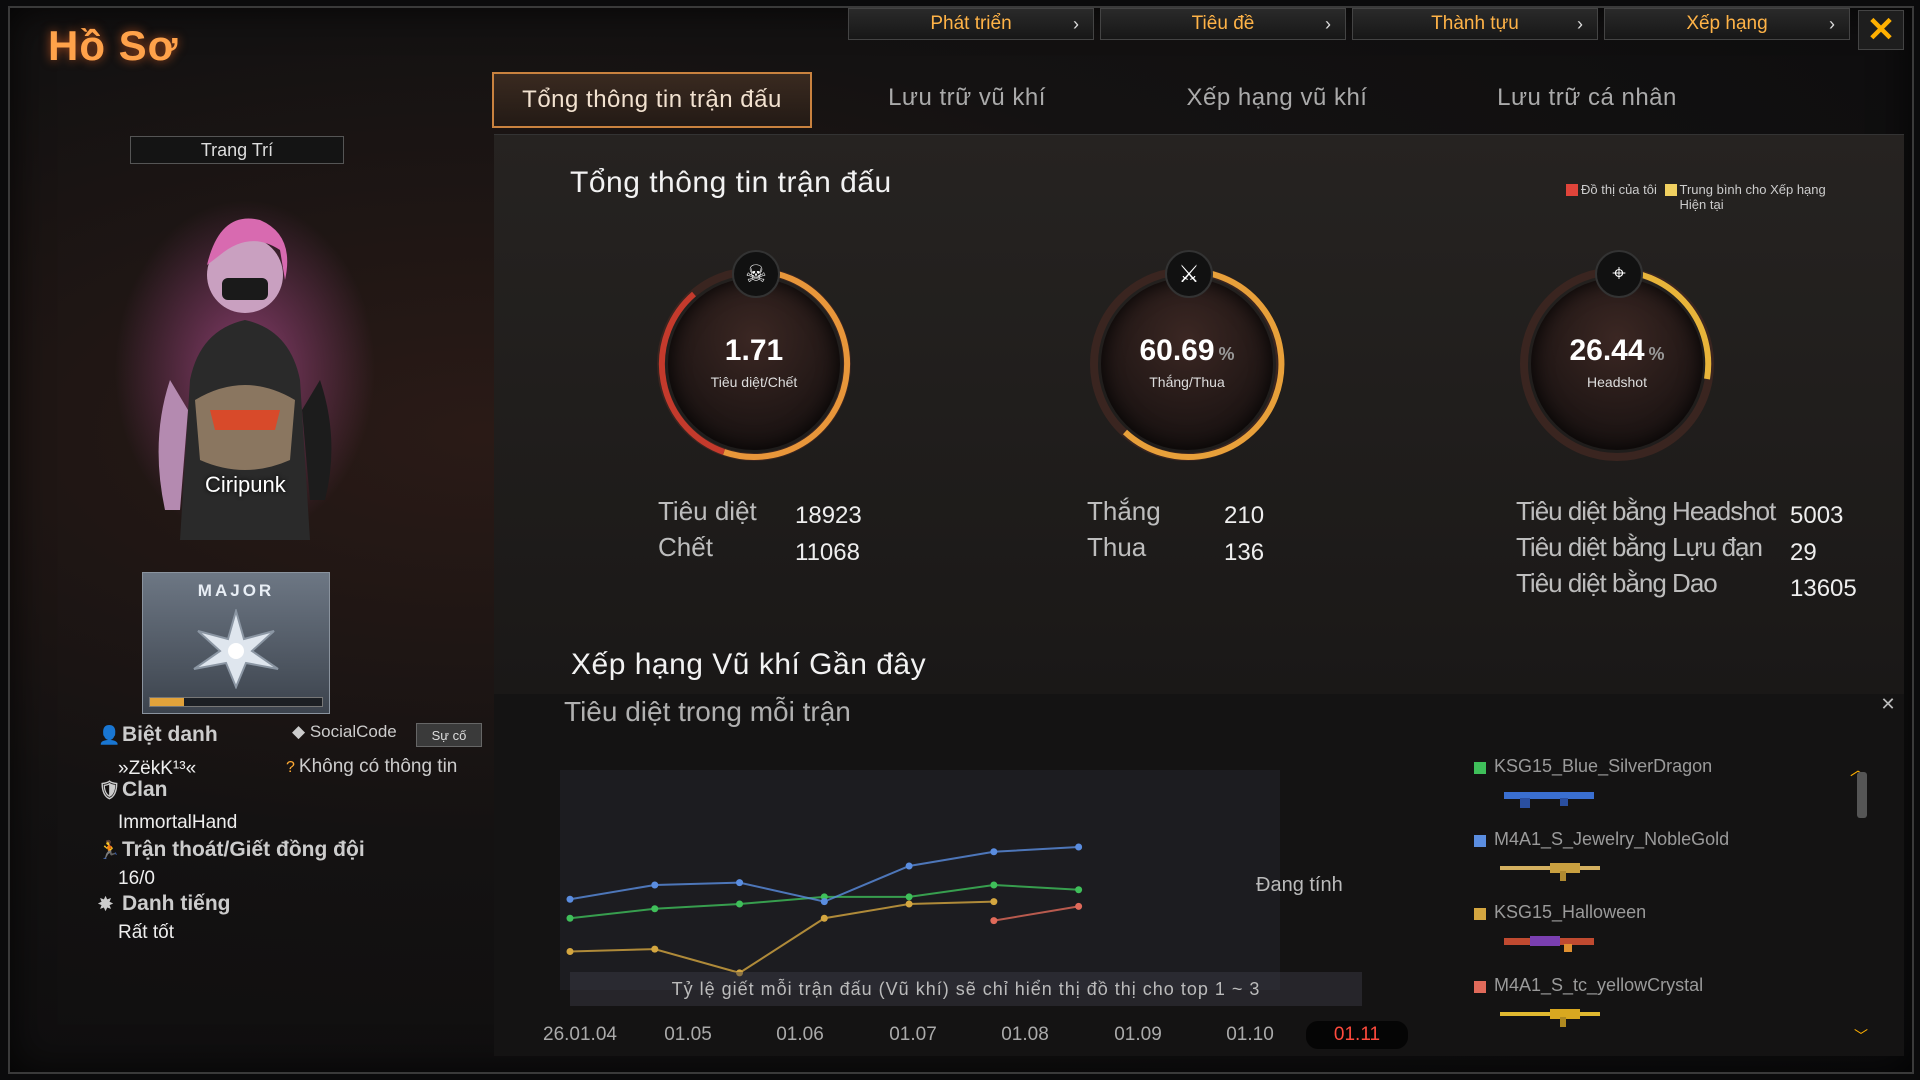  What do you see at coordinates (136, 878) in the screenshot?
I see `escape-value: 16/0` at bounding box center [136, 878].